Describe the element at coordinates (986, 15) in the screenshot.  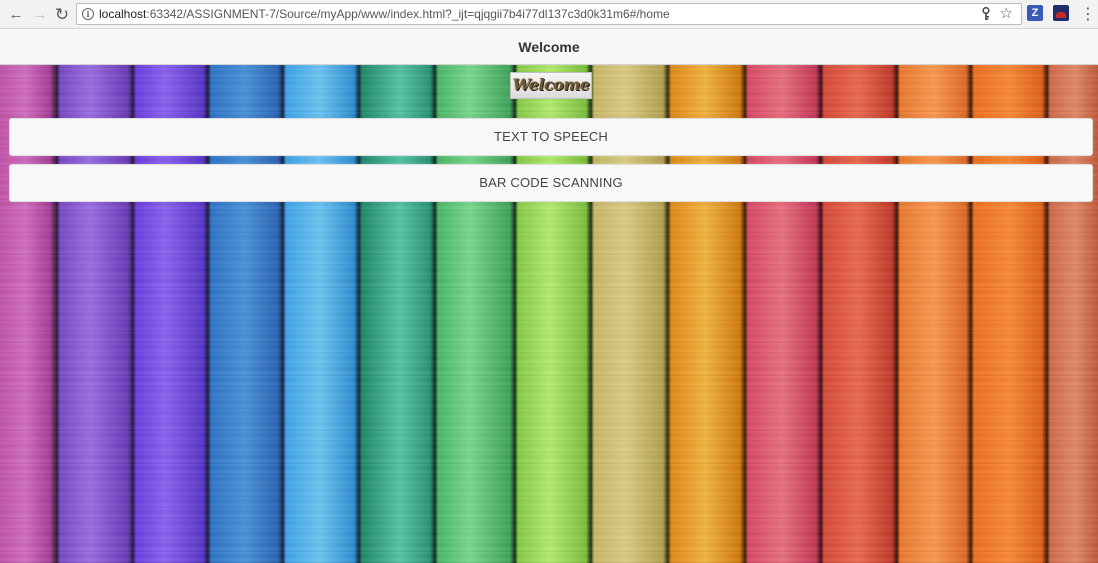
I see `key-icon` at that location.